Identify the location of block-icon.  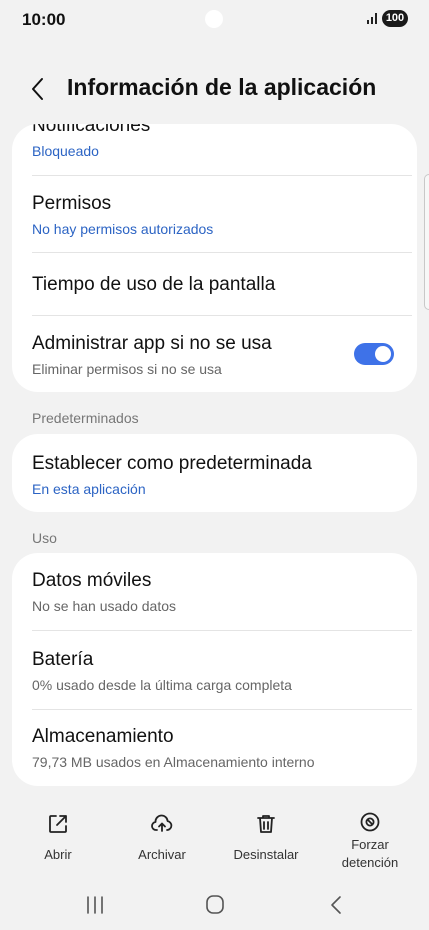
(370, 822).